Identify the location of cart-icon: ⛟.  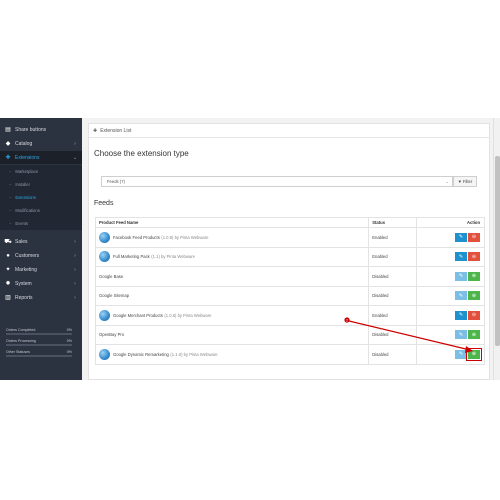
(8, 241).